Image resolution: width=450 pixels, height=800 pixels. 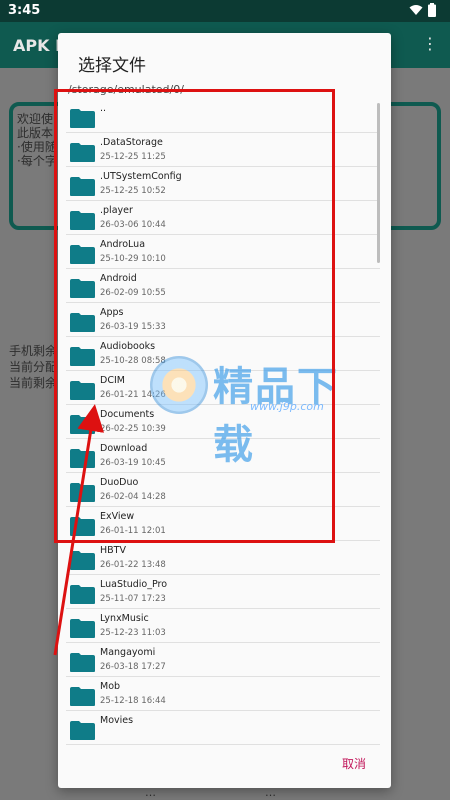 I want to click on background-text-2: 此版本, so click(x=35, y=133).